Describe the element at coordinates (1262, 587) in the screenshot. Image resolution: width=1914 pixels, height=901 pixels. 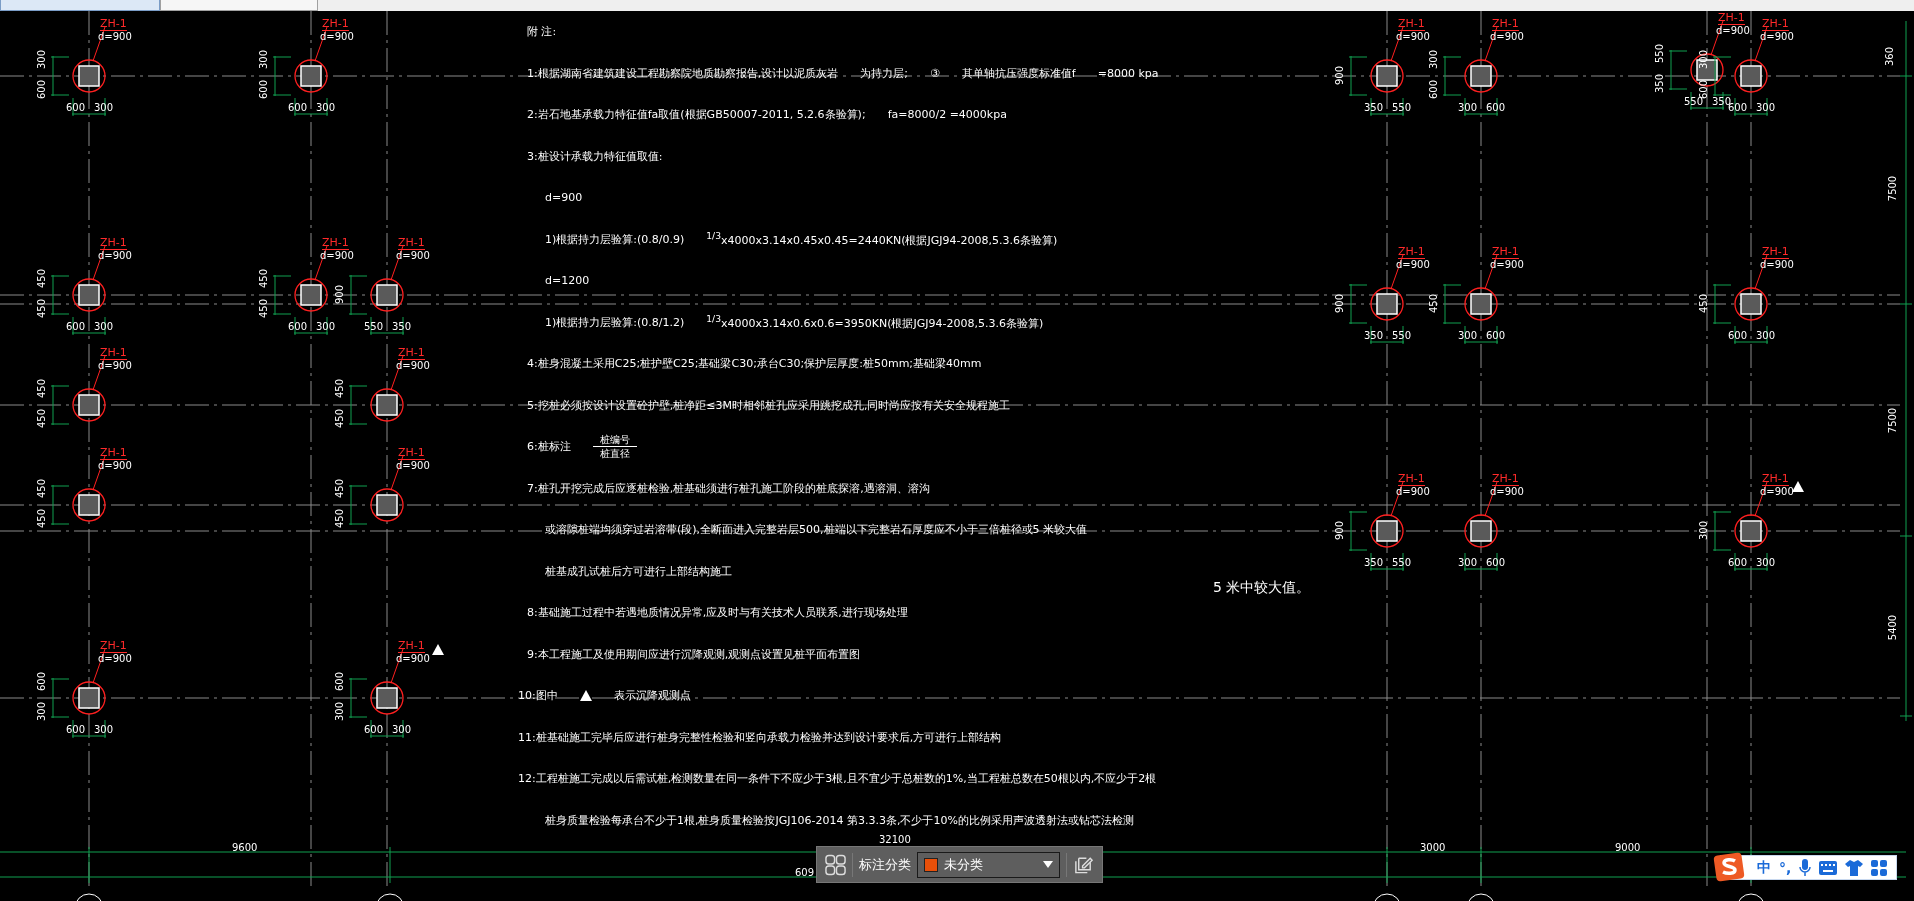
I see `note-text: 5 米中较大值。` at that location.